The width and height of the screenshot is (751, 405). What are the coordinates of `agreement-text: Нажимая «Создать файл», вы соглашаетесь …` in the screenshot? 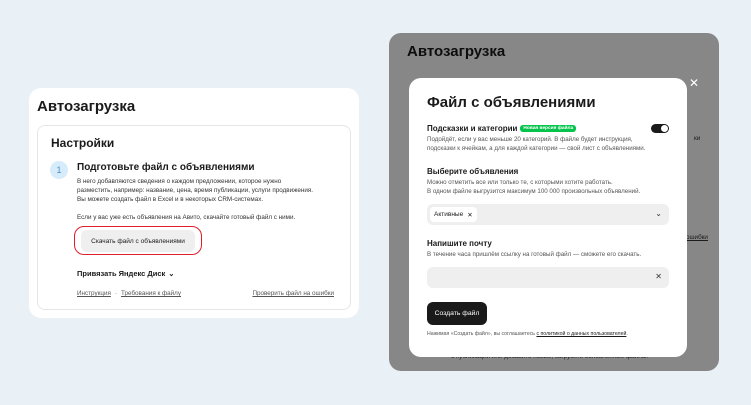 It's located at (527, 334).